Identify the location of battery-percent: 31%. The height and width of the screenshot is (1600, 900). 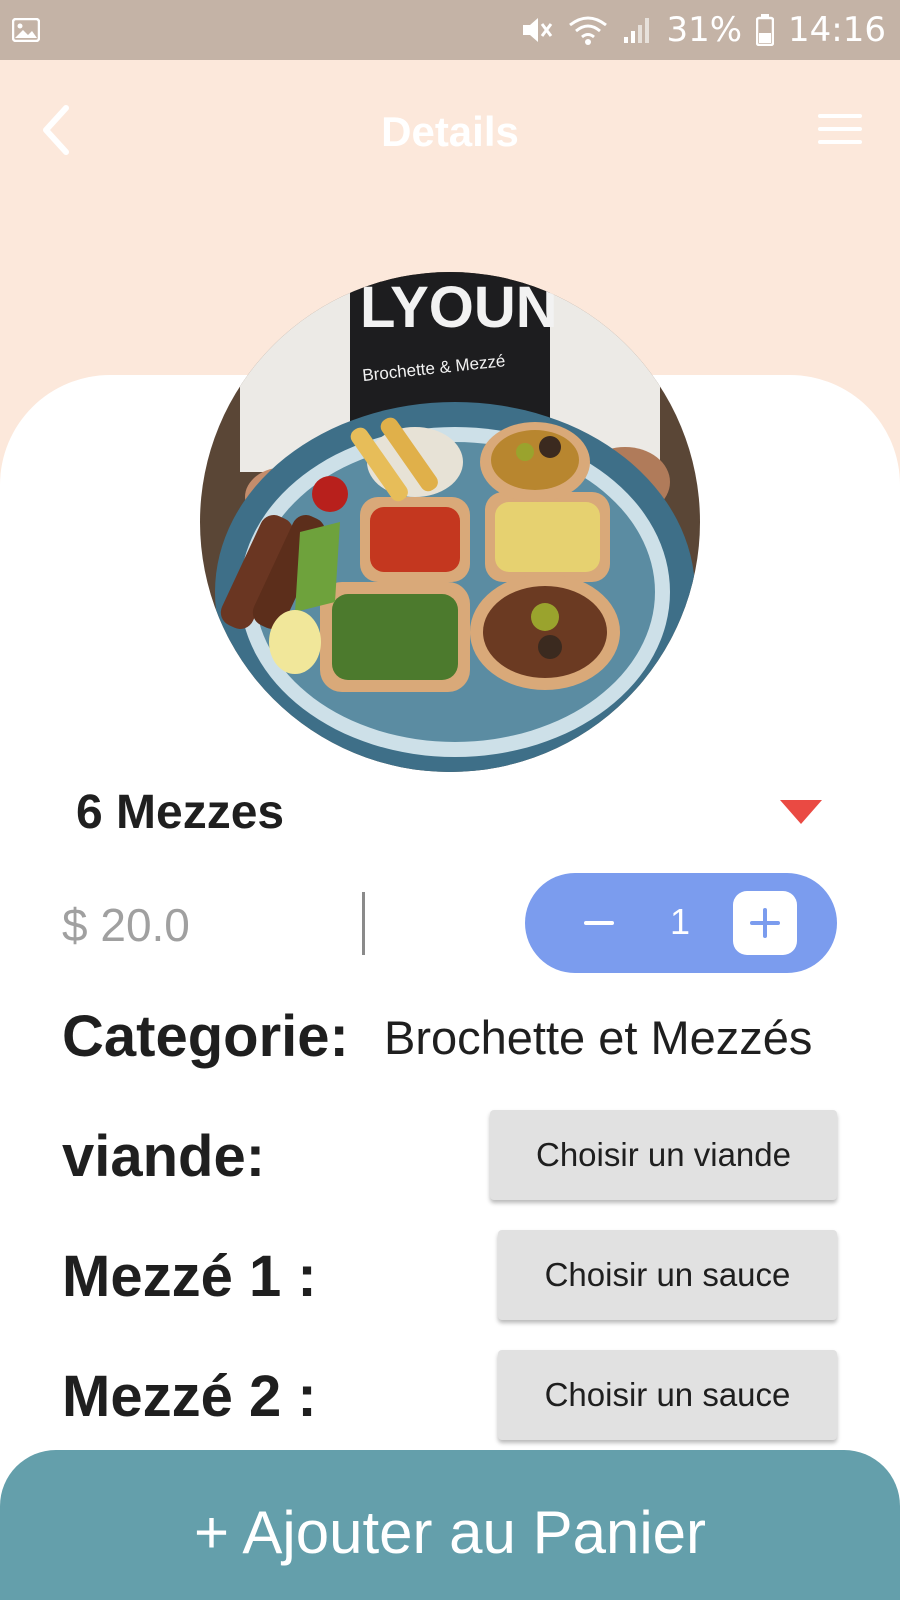
(704, 30).